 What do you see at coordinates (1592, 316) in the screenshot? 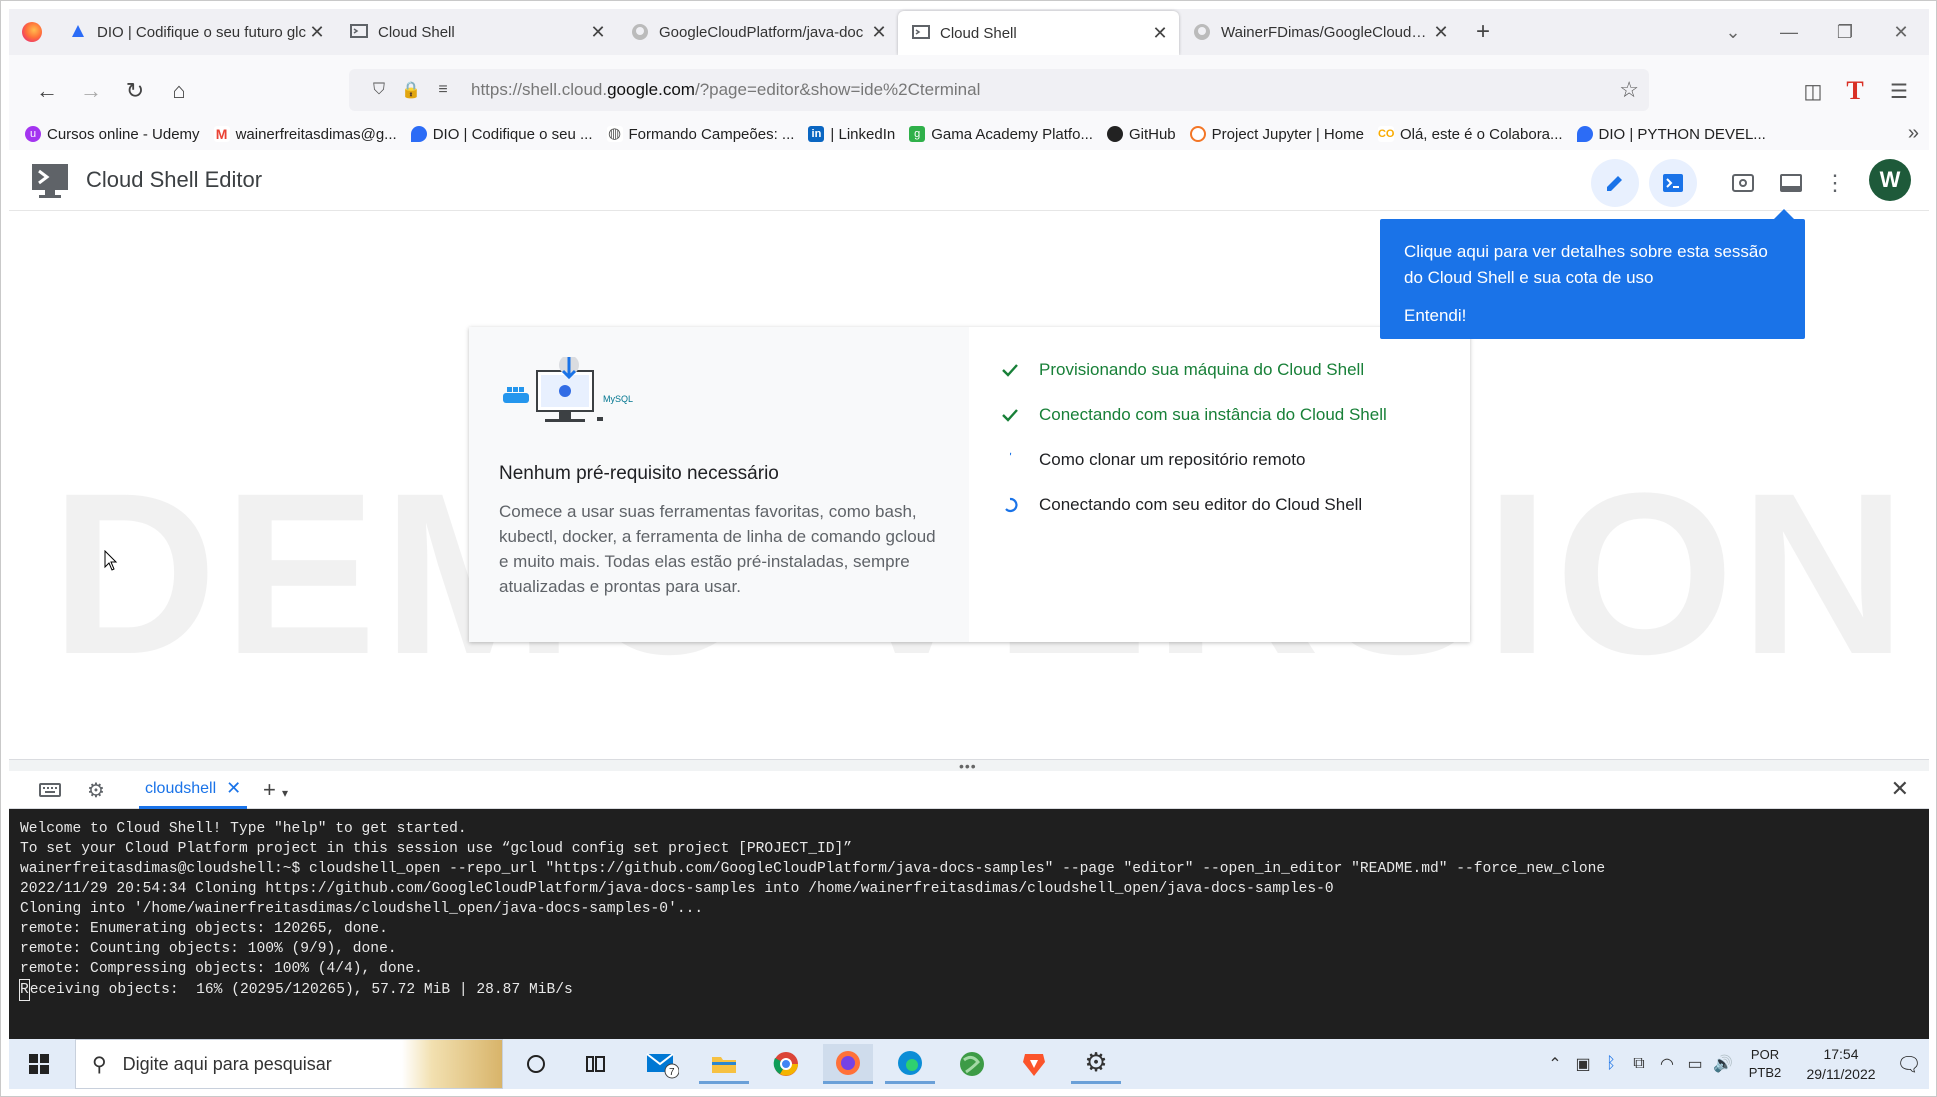
I see `tooltip-dismiss-button: Entendi!` at bounding box center [1592, 316].